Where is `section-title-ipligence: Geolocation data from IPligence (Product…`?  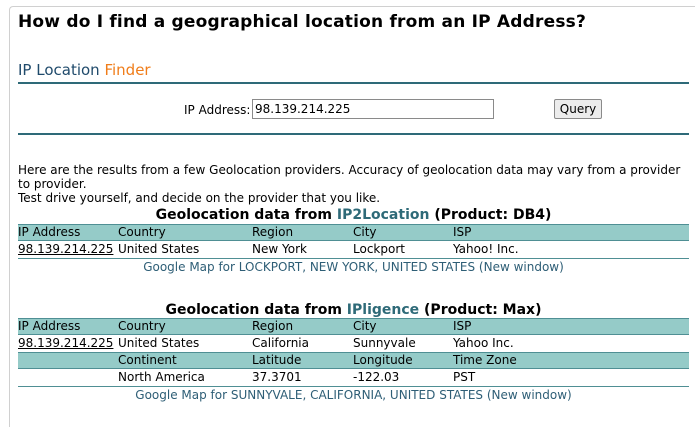
section-title-ipligence: Geolocation data from IPligence (Product… is located at coordinates (353, 310).